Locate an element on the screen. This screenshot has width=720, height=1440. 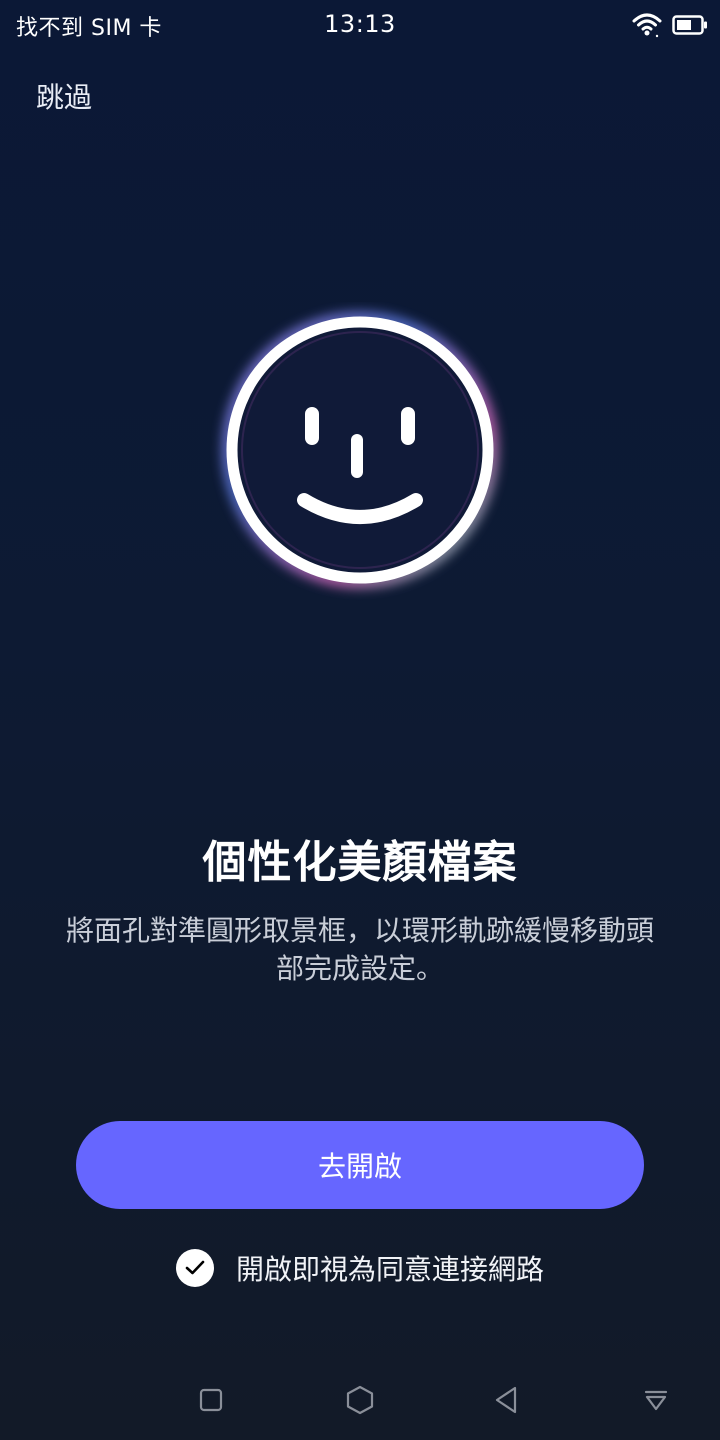
back-triangle-icon is located at coordinates (506, 1400).